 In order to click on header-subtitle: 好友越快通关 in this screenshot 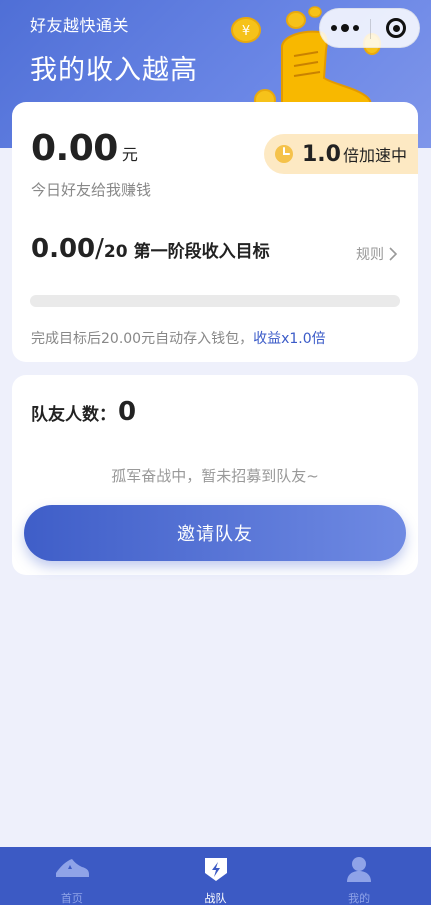, I will do `click(80, 25)`.